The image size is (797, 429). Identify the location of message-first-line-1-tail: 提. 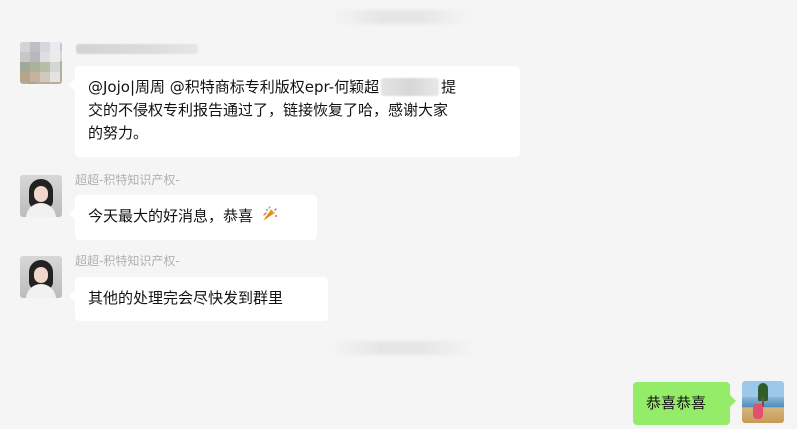
(449, 87).